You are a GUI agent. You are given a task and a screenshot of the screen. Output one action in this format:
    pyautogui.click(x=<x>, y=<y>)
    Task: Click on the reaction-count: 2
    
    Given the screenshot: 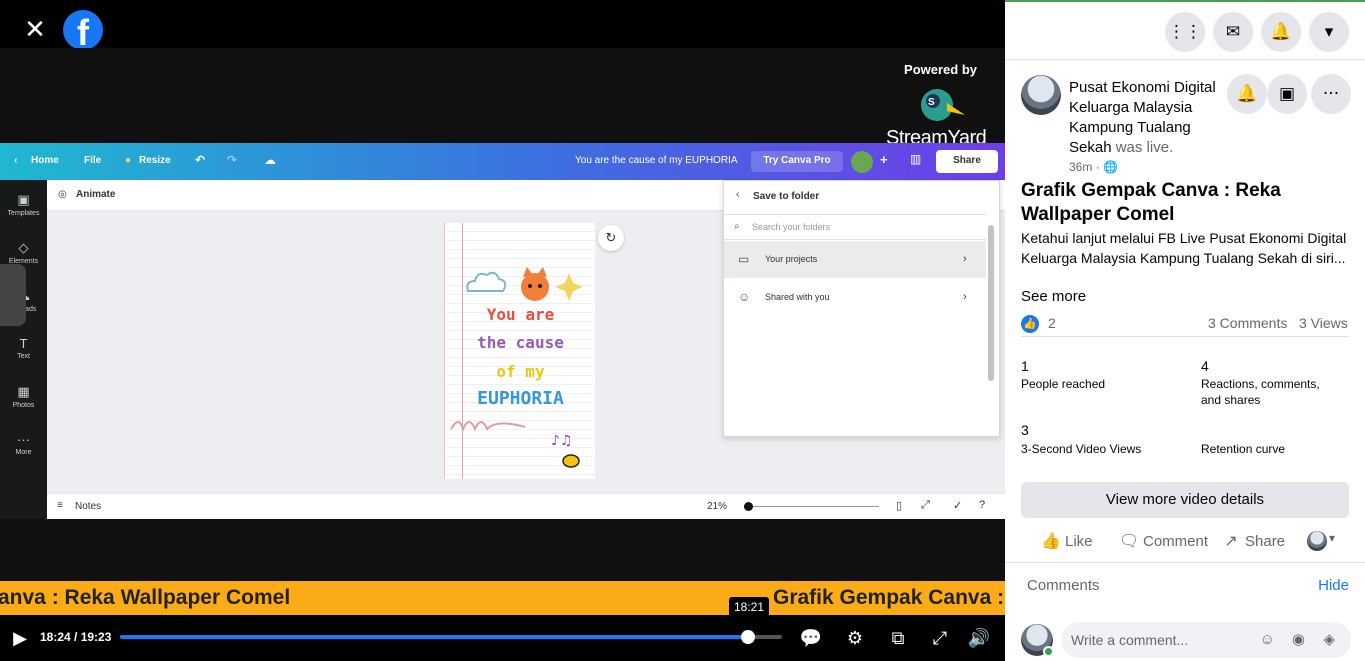 What is the action you would take?
    pyautogui.click(x=1052, y=323)
    